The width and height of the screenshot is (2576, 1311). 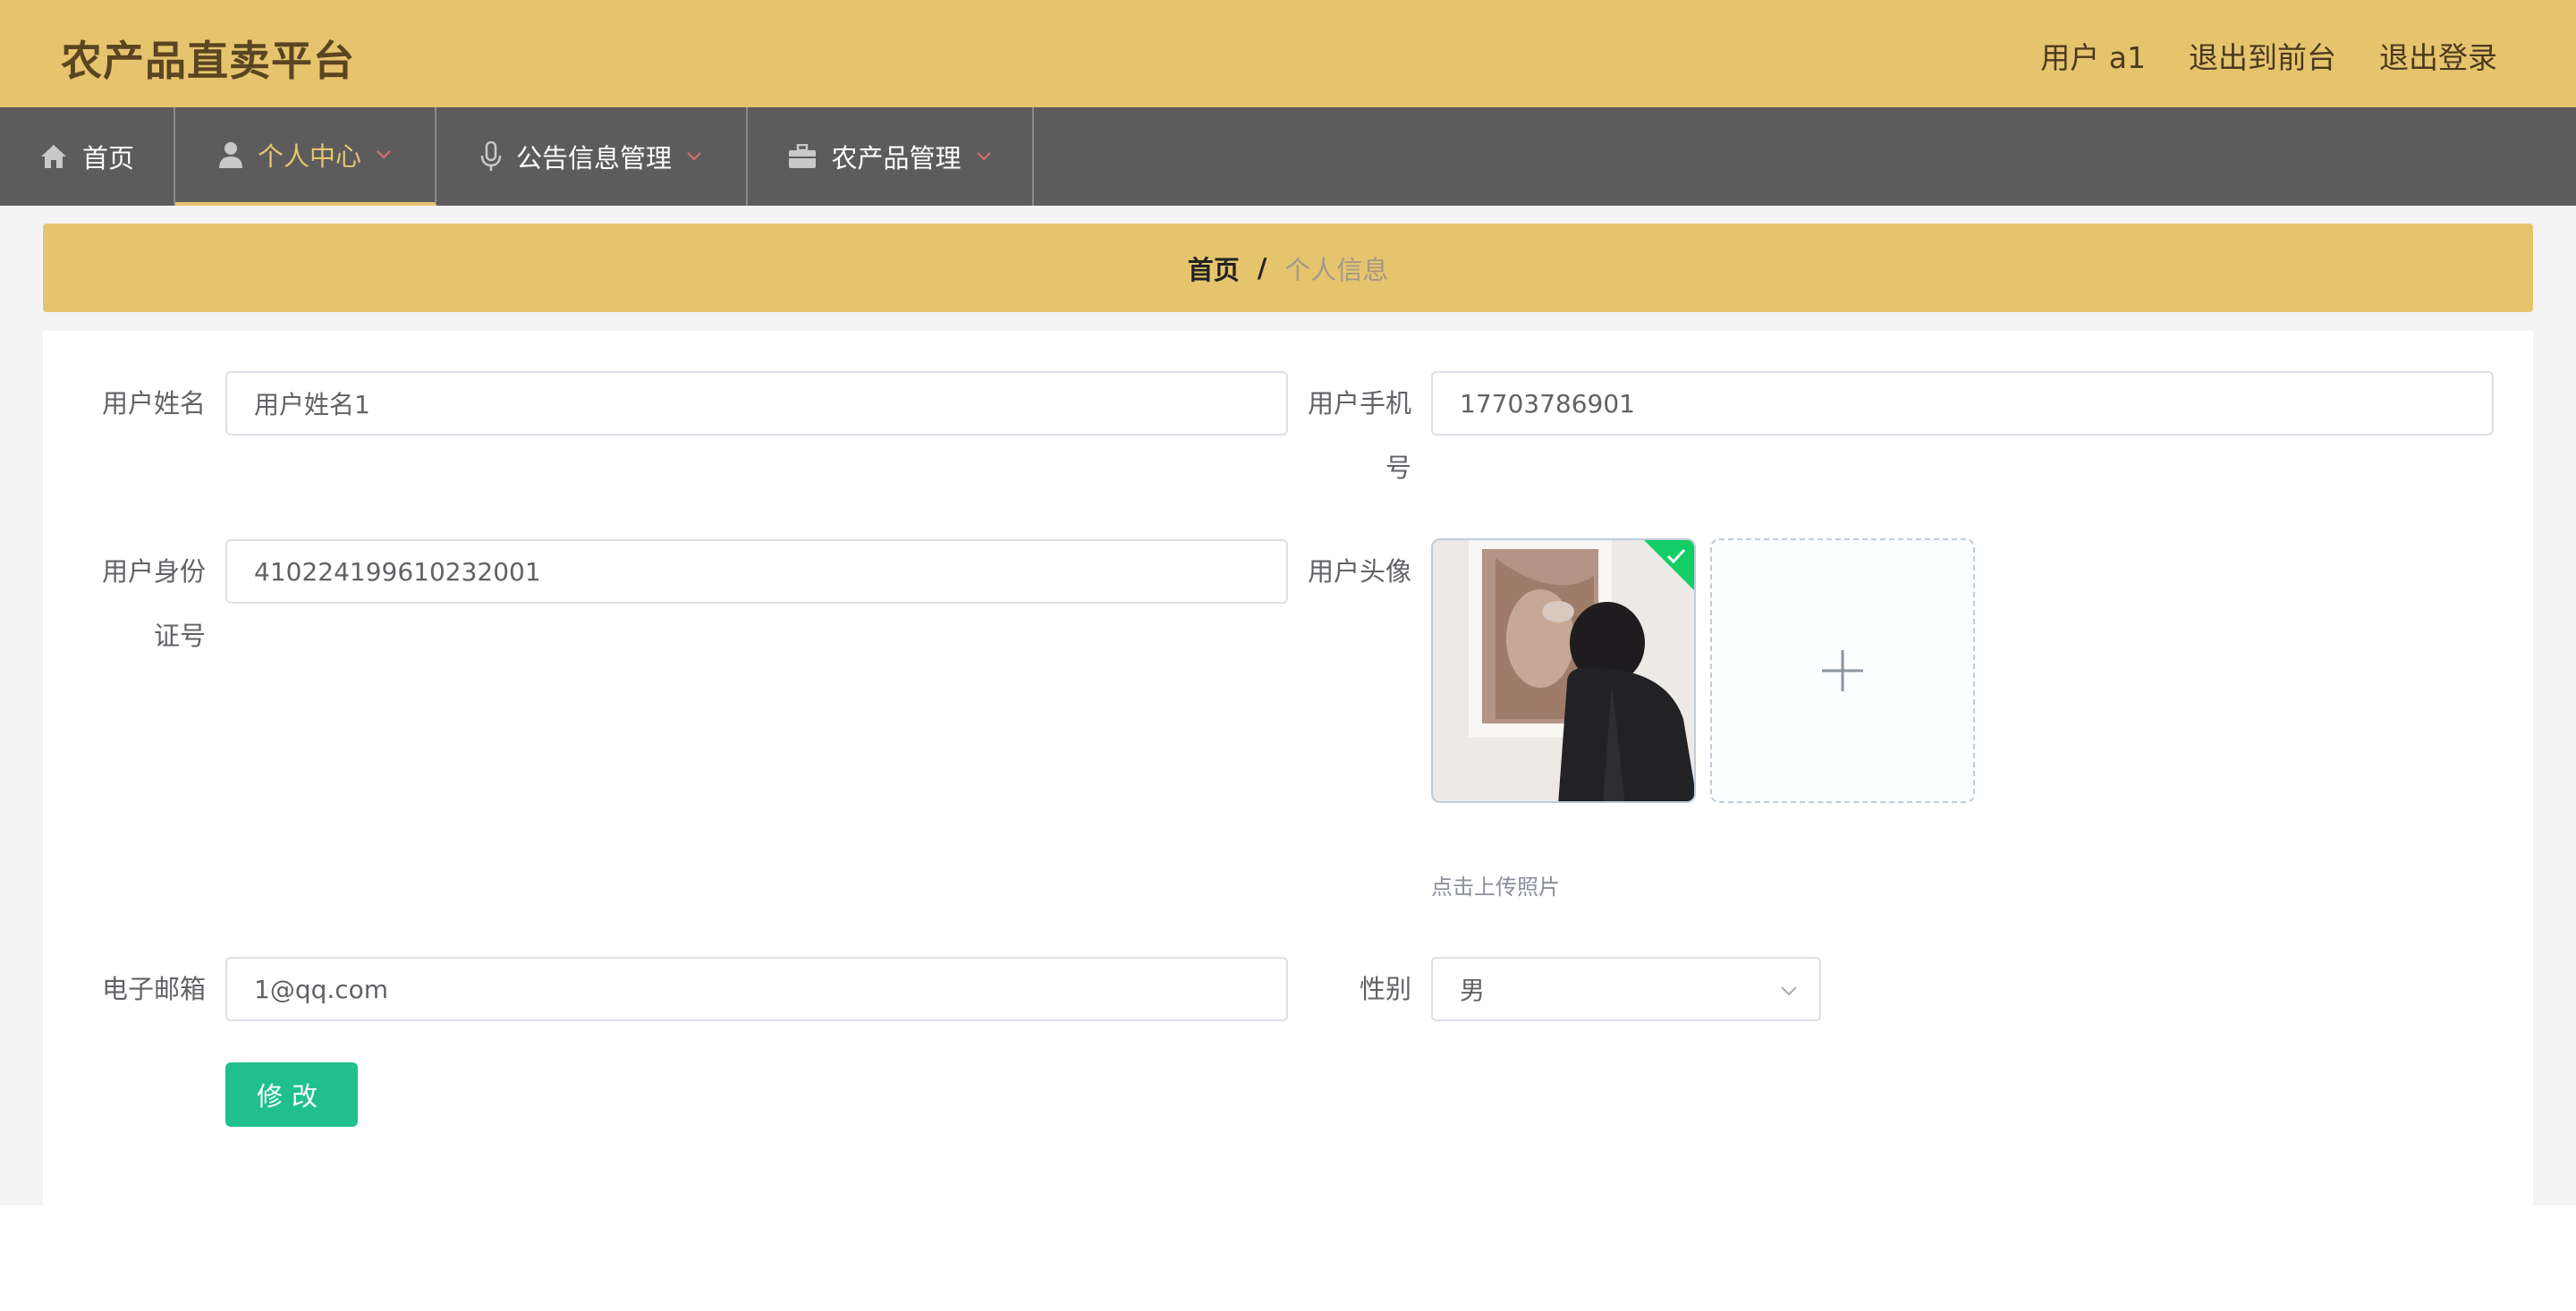 I want to click on id-card-label-line2: 证号, so click(x=179, y=636).